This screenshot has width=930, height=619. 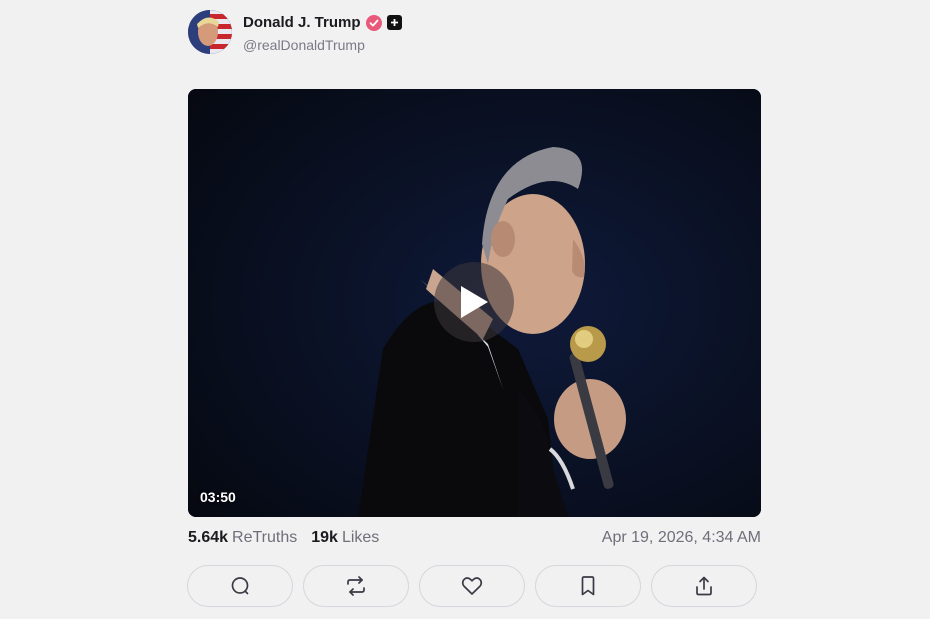 What do you see at coordinates (265, 537) in the screenshot?
I see `retruths-label: ReTruths` at bounding box center [265, 537].